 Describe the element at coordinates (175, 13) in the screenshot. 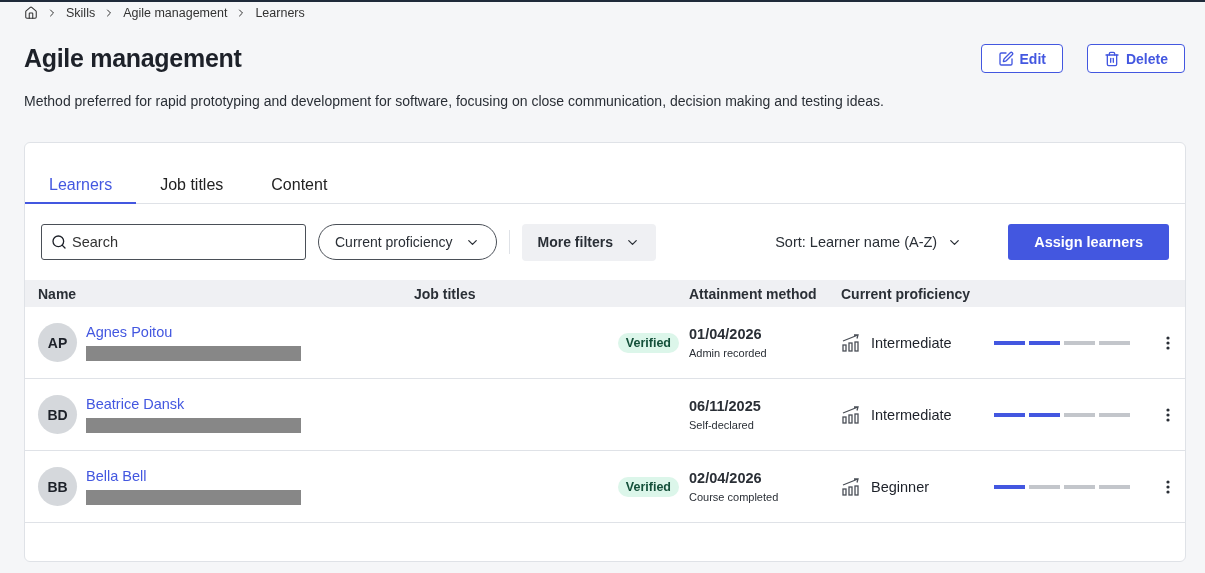

I see `breadcrumb-link: Agile management` at that location.